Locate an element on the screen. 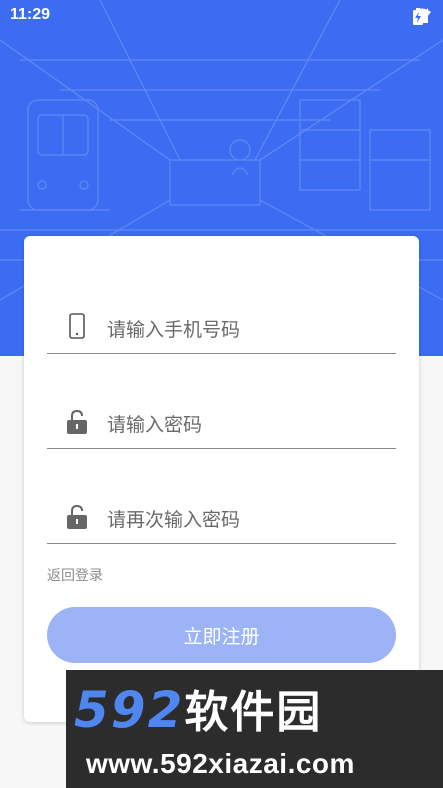  password-field is located at coordinates (221, 428).